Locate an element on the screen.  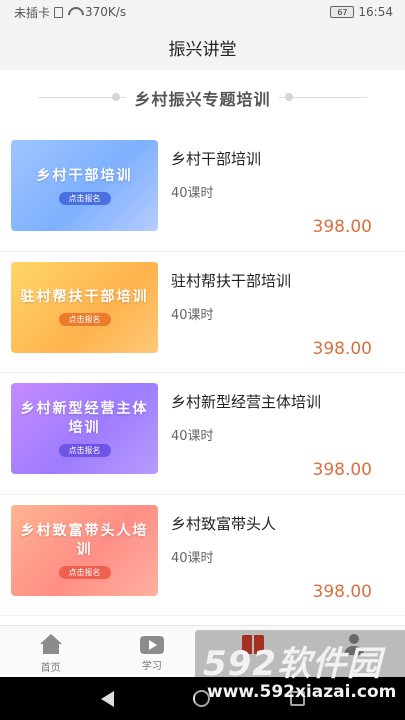
section-title: 乡村振兴专题培训 is located at coordinates (202, 97).